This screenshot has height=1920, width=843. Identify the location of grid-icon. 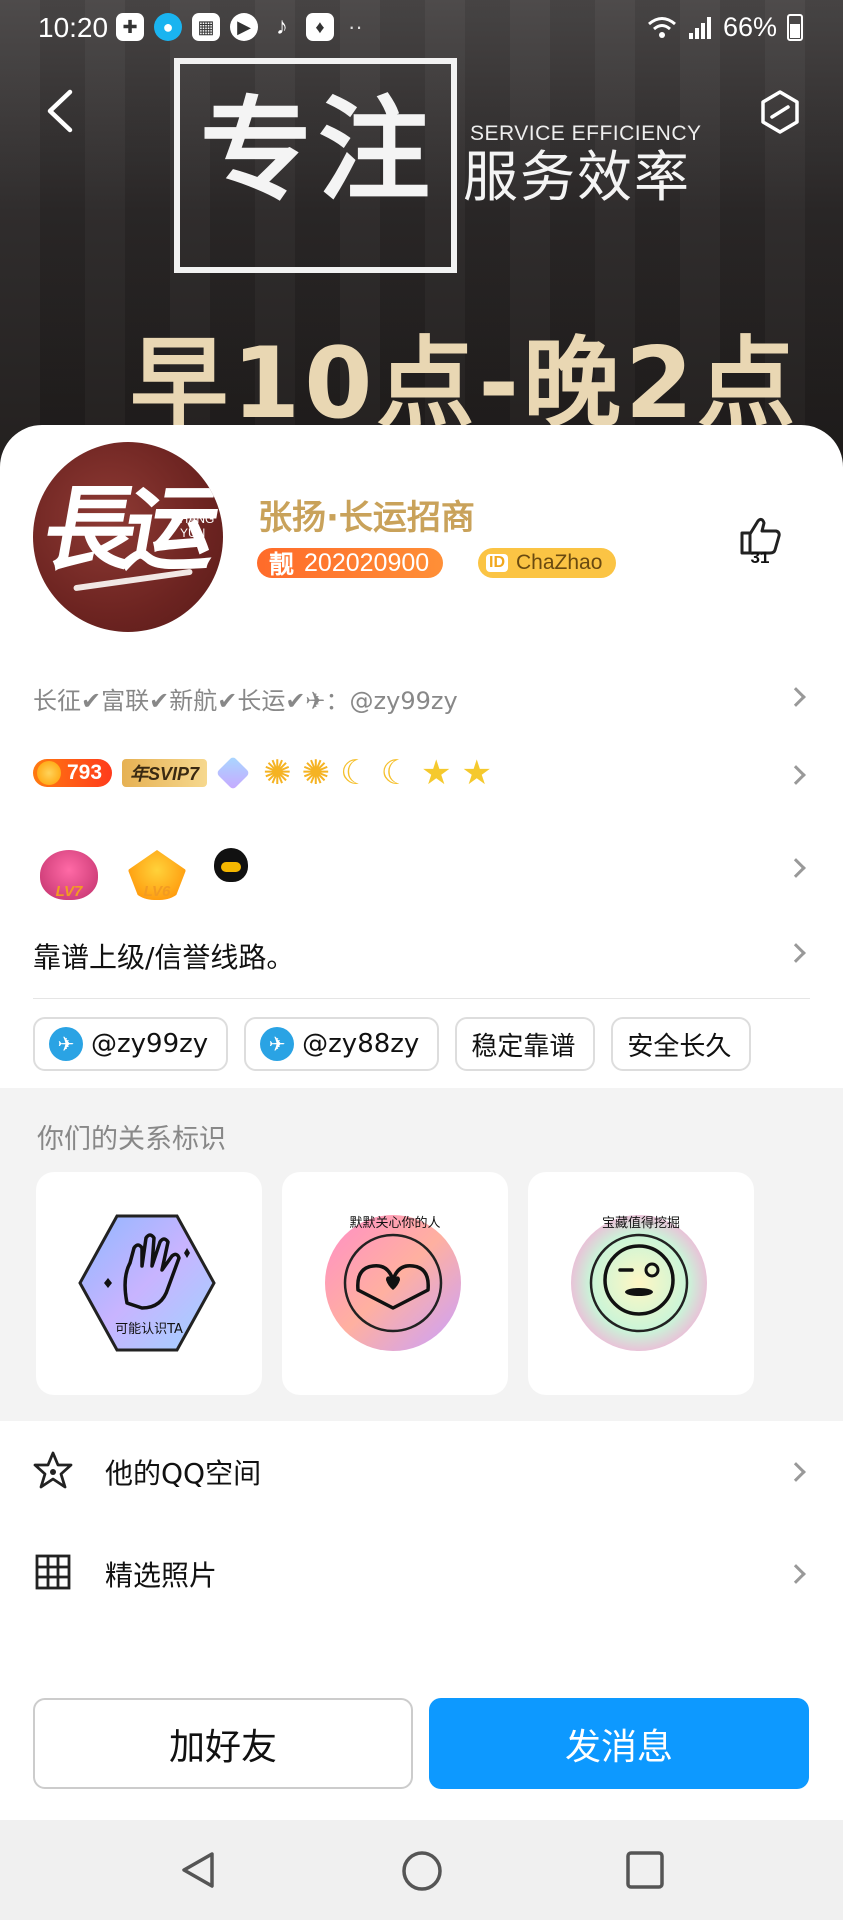
(53, 1572).